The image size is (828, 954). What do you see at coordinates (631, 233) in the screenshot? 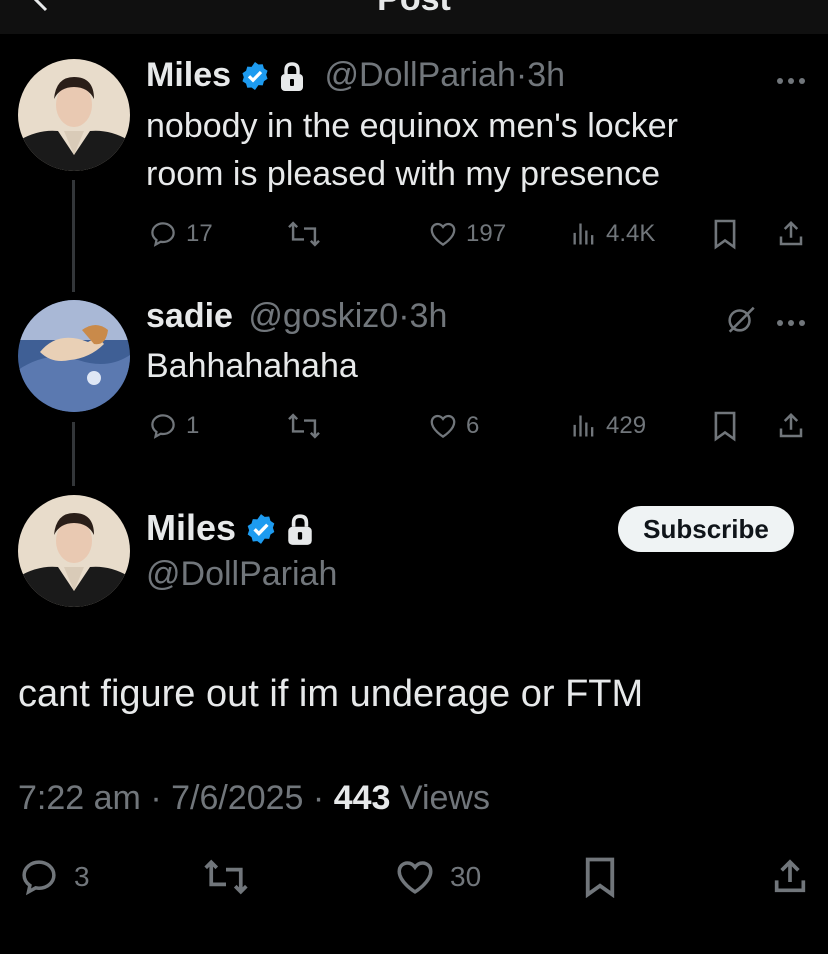
I see `view-count: 4.4K` at bounding box center [631, 233].